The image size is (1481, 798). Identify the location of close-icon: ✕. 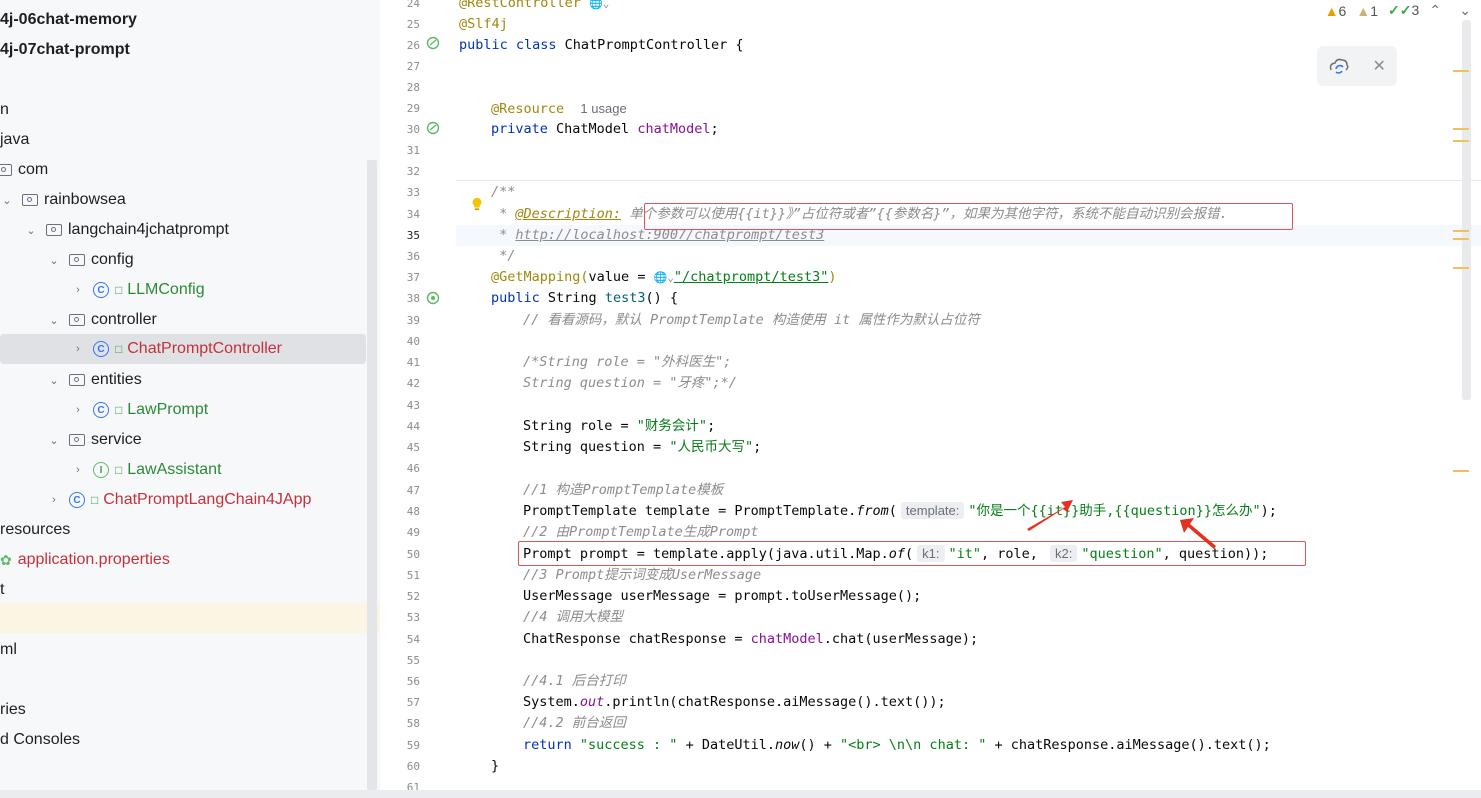
(1378, 66).